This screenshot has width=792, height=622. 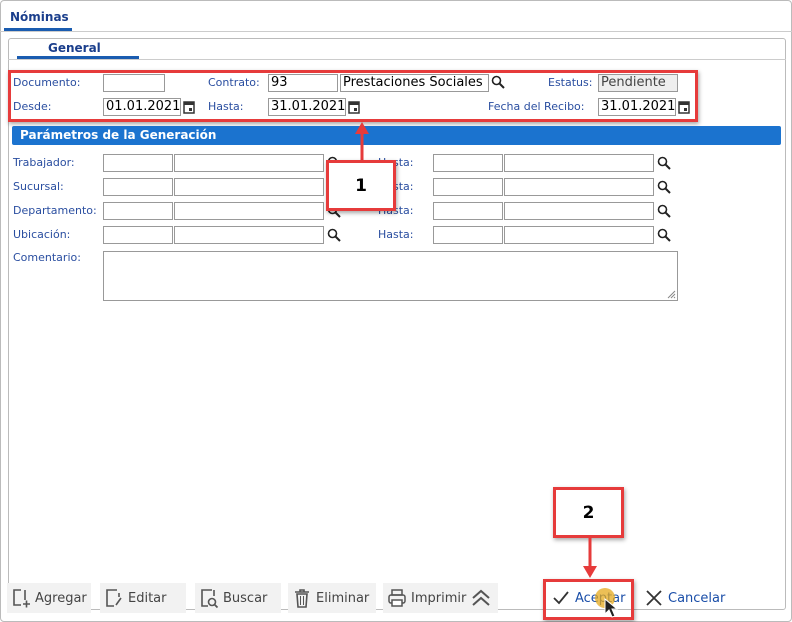 What do you see at coordinates (396, 234) in the screenshot?
I see `param-hasta-label: Hasta:` at bounding box center [396, 234].